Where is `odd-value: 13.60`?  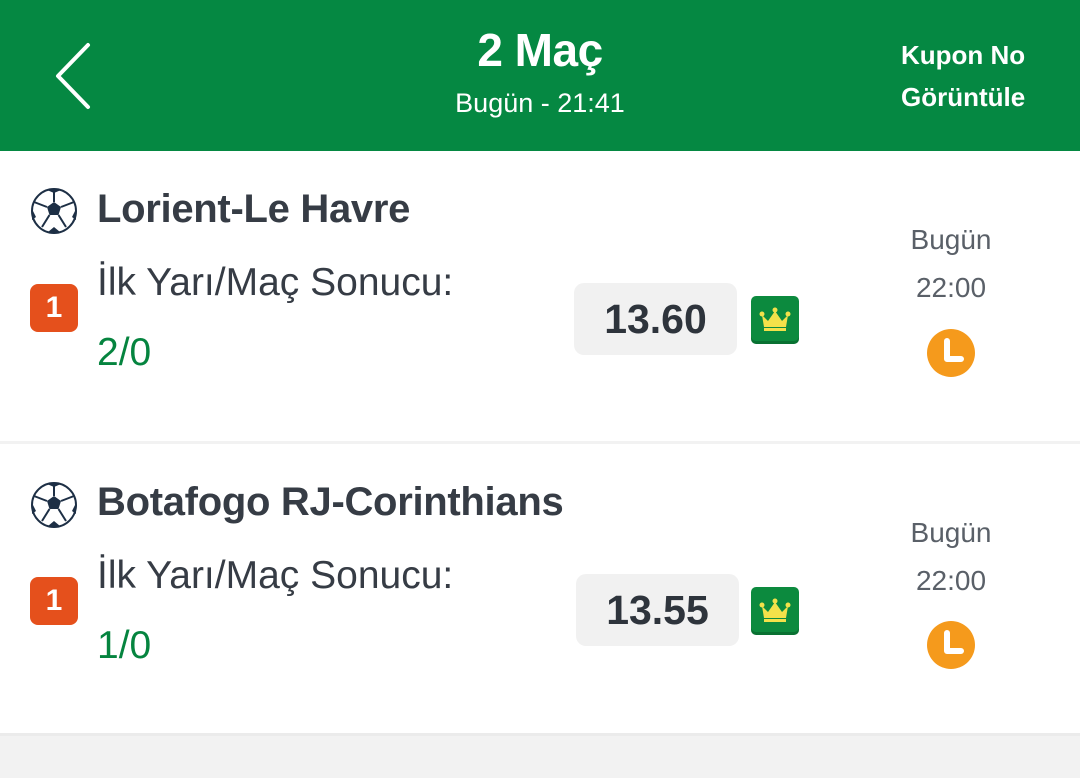
odd-value: 13.60 is located at coordinates (655, 319).